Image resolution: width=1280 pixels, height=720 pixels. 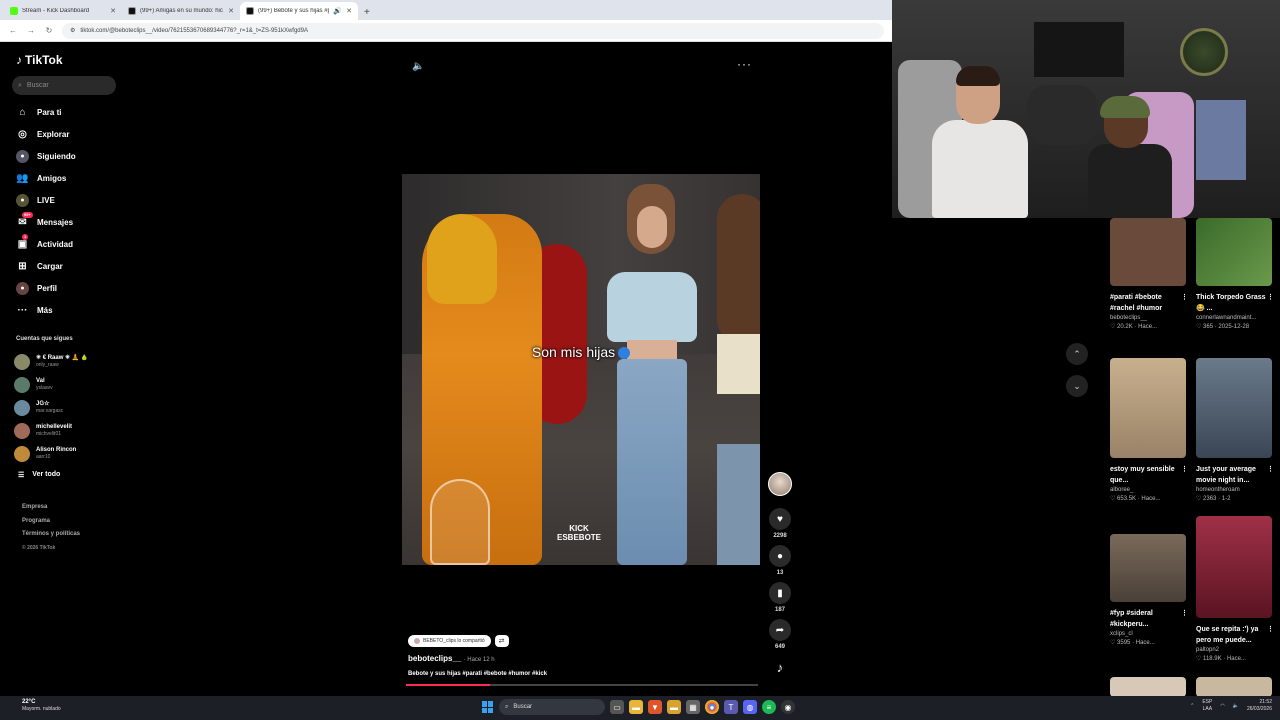 I want to click on reload-icon: ↻, so click(x=49, y=30).